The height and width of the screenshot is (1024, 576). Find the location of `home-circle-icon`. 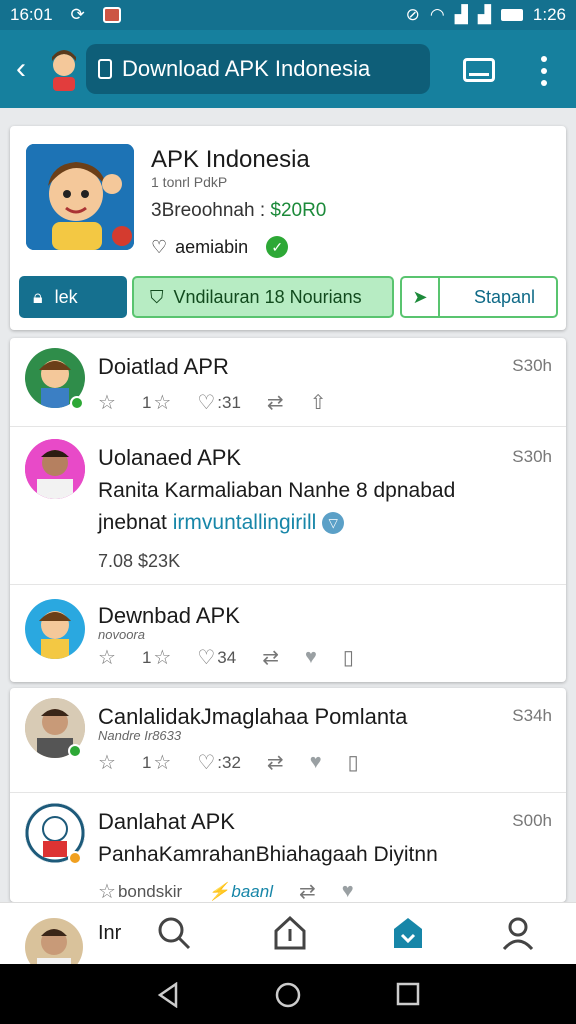

home-circle-icon is located at coordinates (288, 997).